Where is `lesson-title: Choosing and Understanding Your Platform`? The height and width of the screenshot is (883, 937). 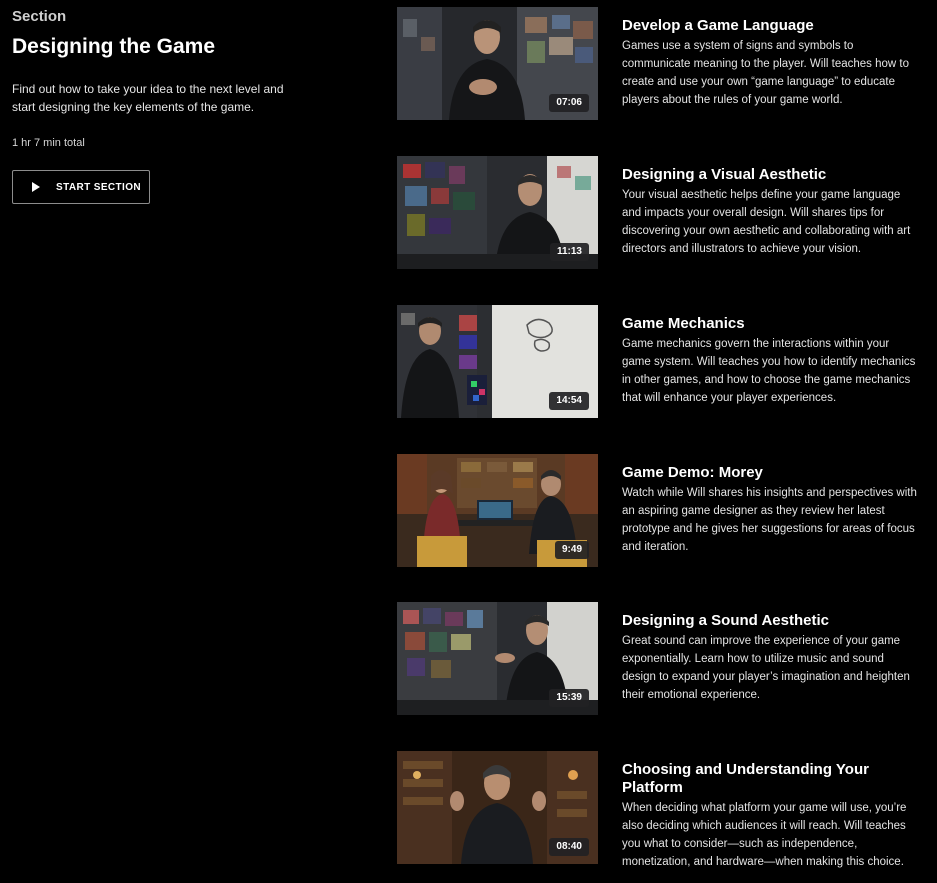
lesson-title: Choosing and Understanding Your Platform is located at coordinates (769, 779).